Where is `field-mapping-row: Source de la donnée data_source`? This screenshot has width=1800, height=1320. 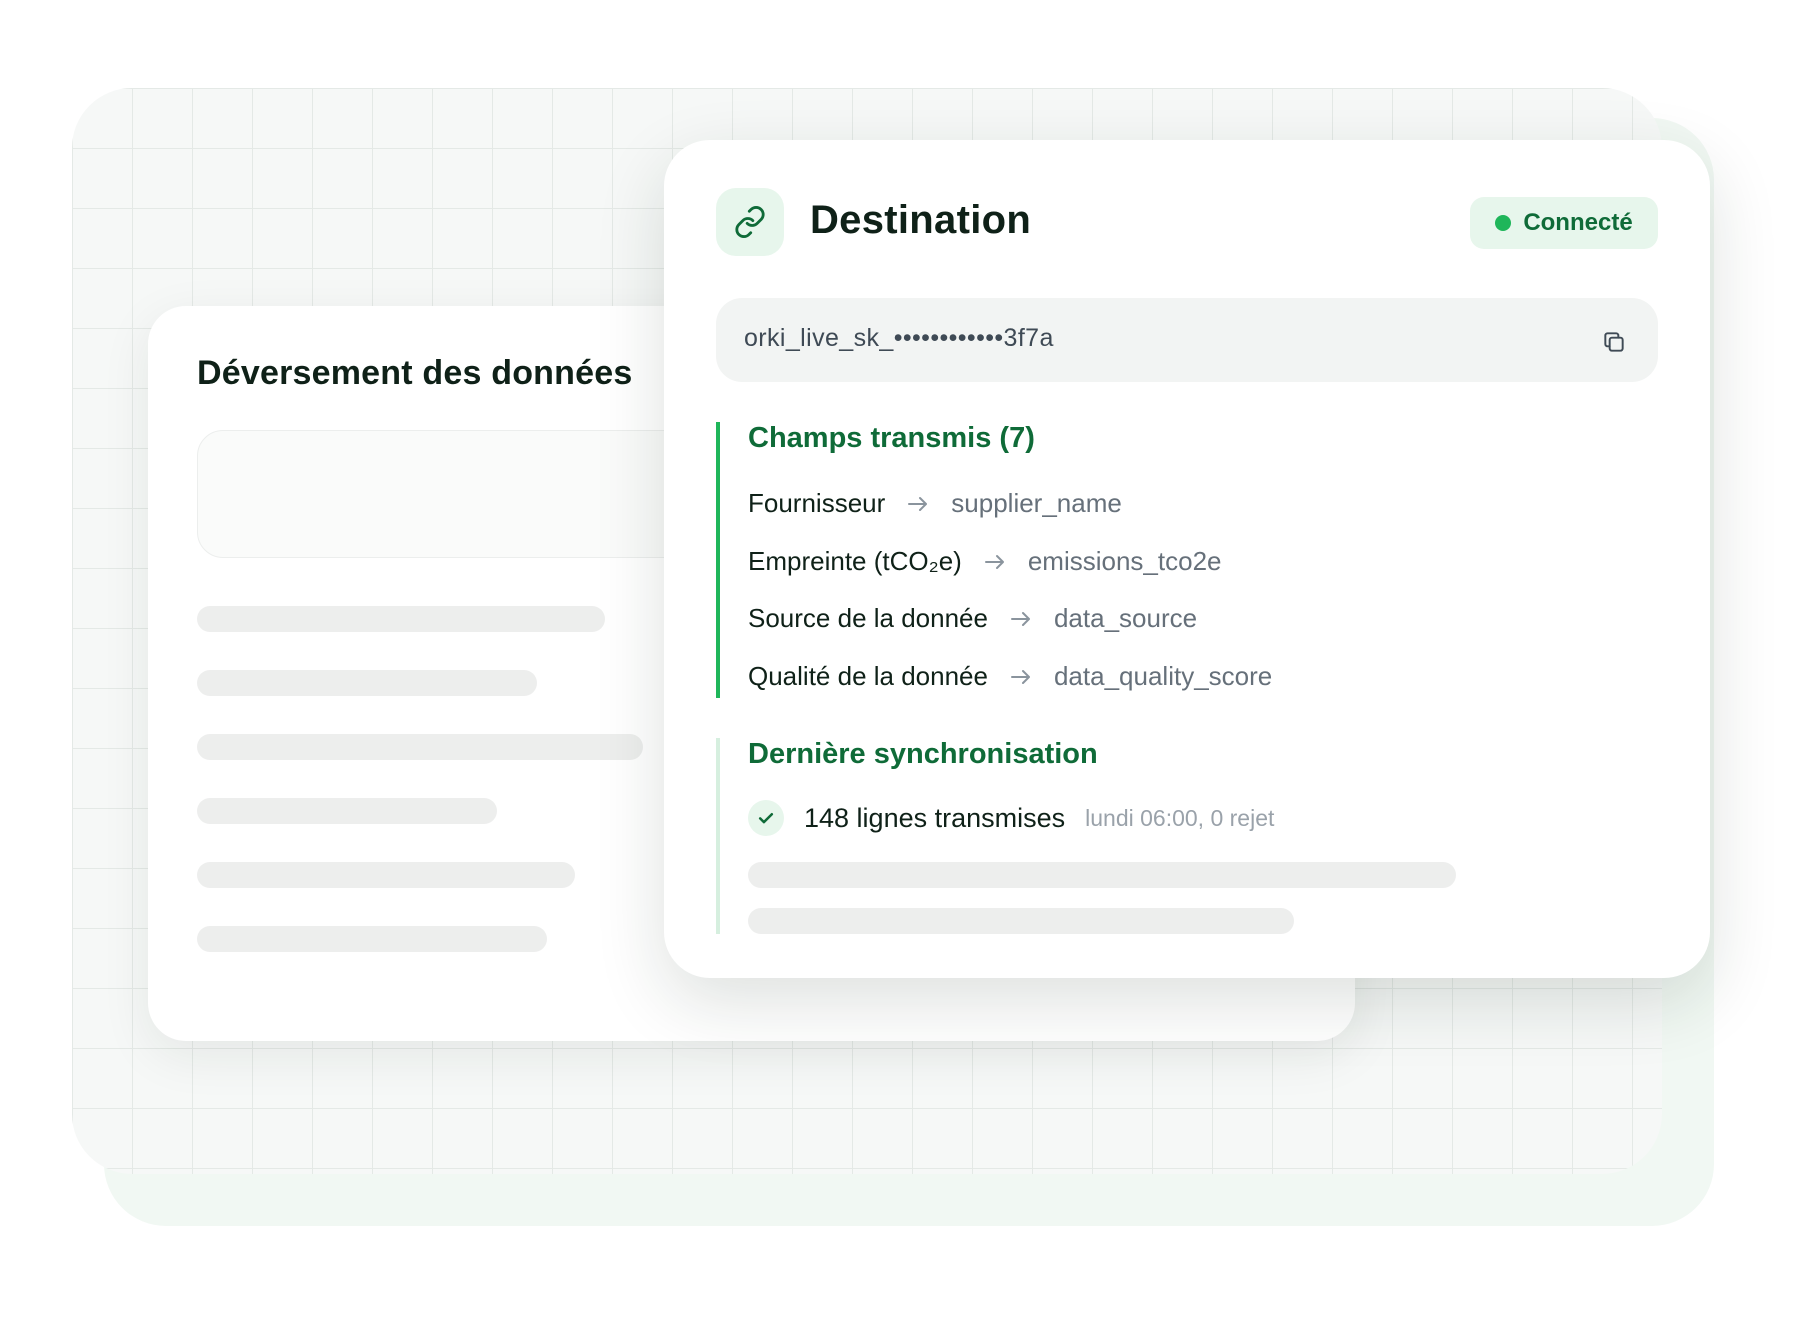 field-mapping-row: Source de la donnée data_source is located at coordinates (972, 618).